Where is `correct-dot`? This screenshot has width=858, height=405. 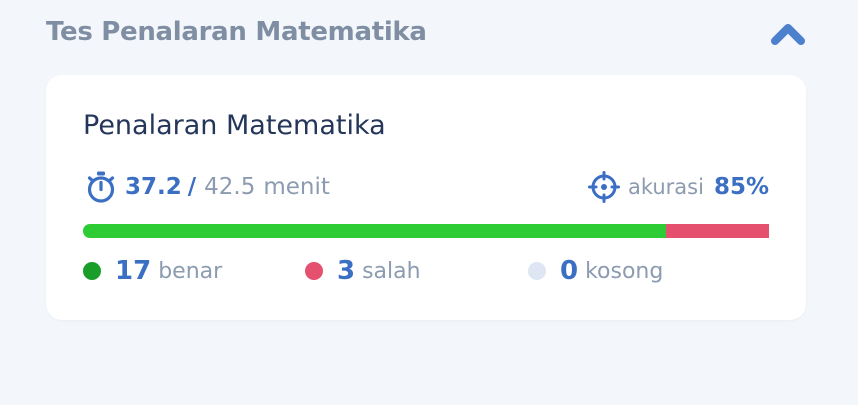 correct-dot is located at coordinates (92, 271).